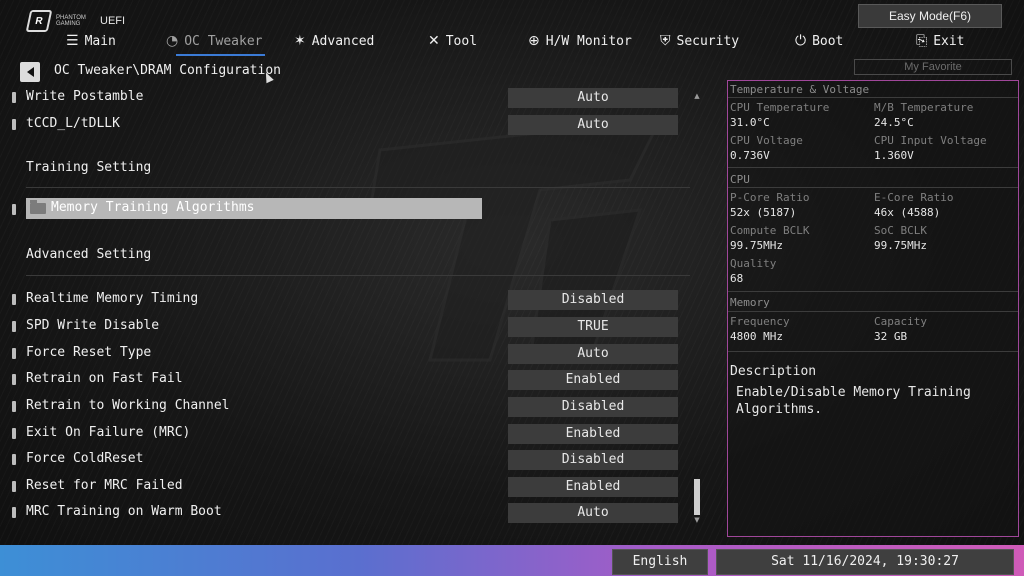  I want to click on frequency-label: Frequency, so click(760, 321).